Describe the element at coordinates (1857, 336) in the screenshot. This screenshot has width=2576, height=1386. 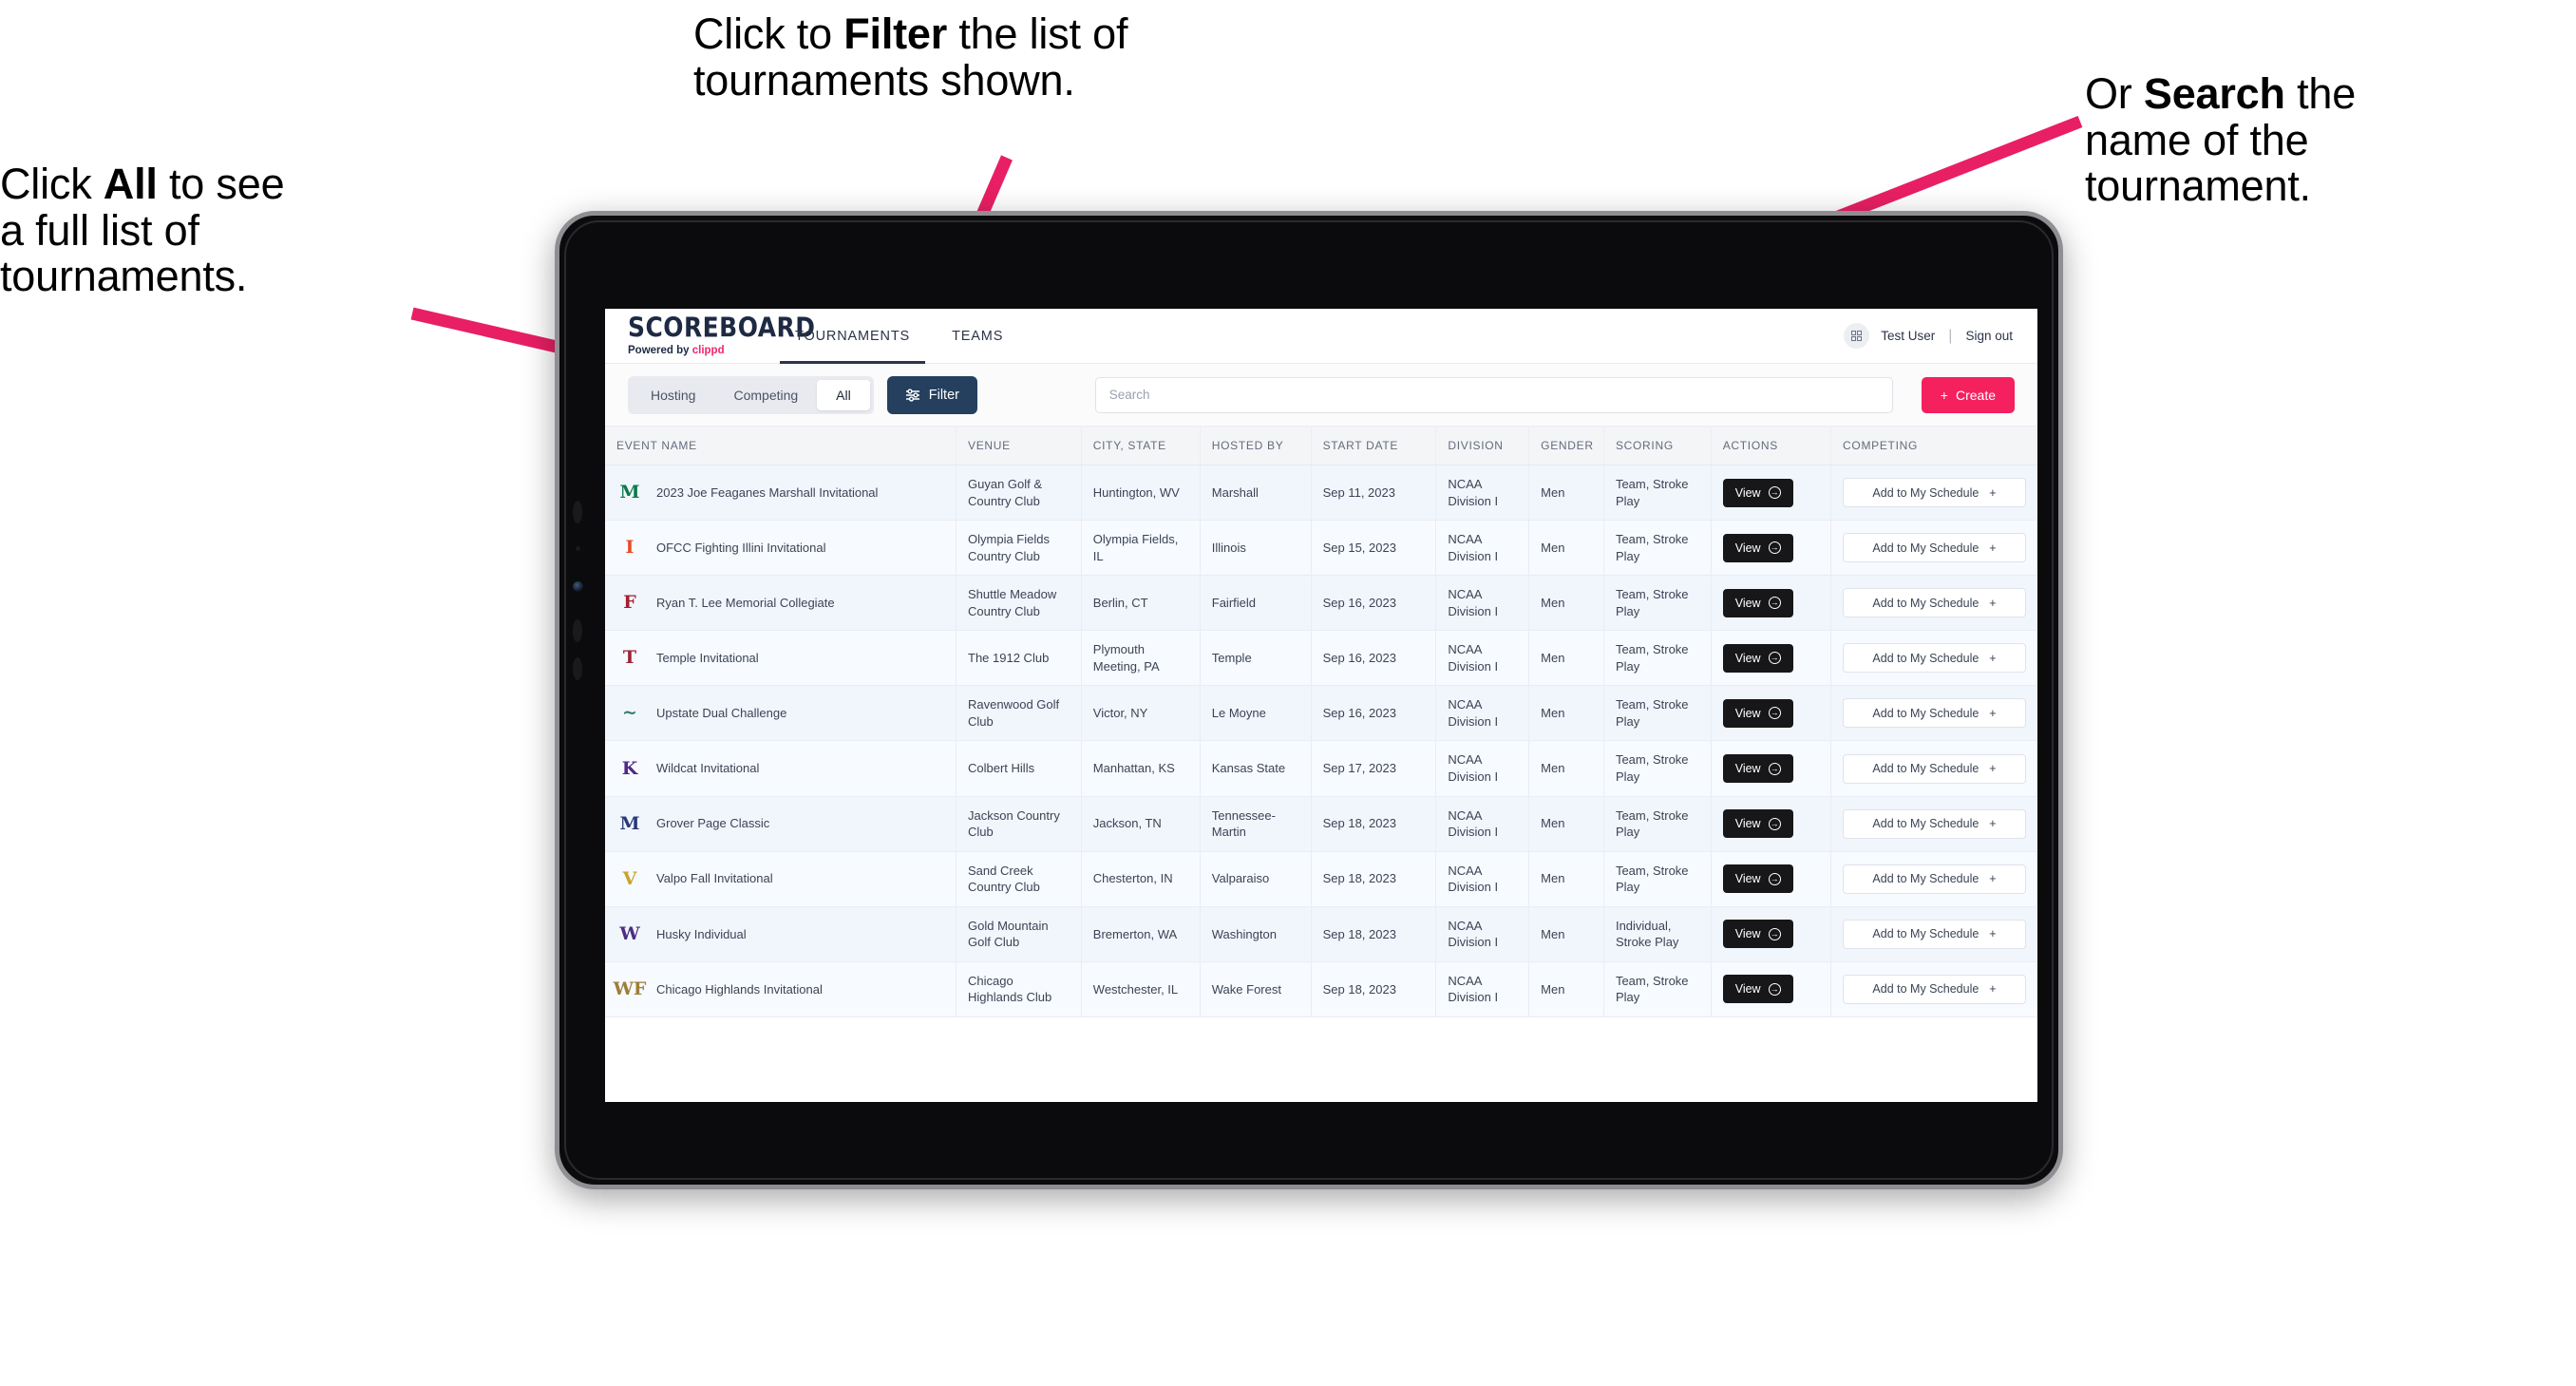
I see `avatar` at that location.